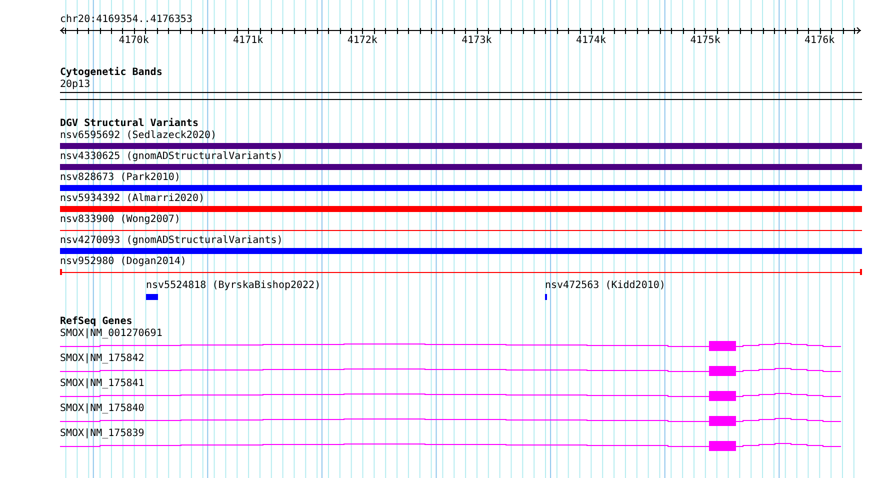 The image size is (890, 478). What do you see at coordinates (477, 41) in the screenshot?
I see `tick-label: 4173k` at bounding box center [477, 41].